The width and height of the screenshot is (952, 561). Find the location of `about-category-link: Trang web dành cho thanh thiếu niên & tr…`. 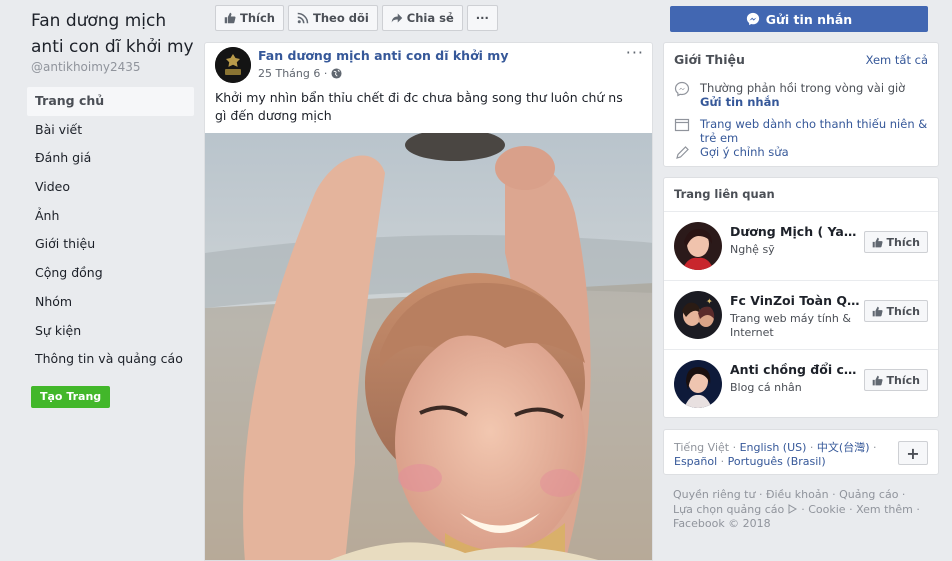

about-category-link: Trang web dành cho thanh thiếu niên & tr… is located at coordinates (819, 131).